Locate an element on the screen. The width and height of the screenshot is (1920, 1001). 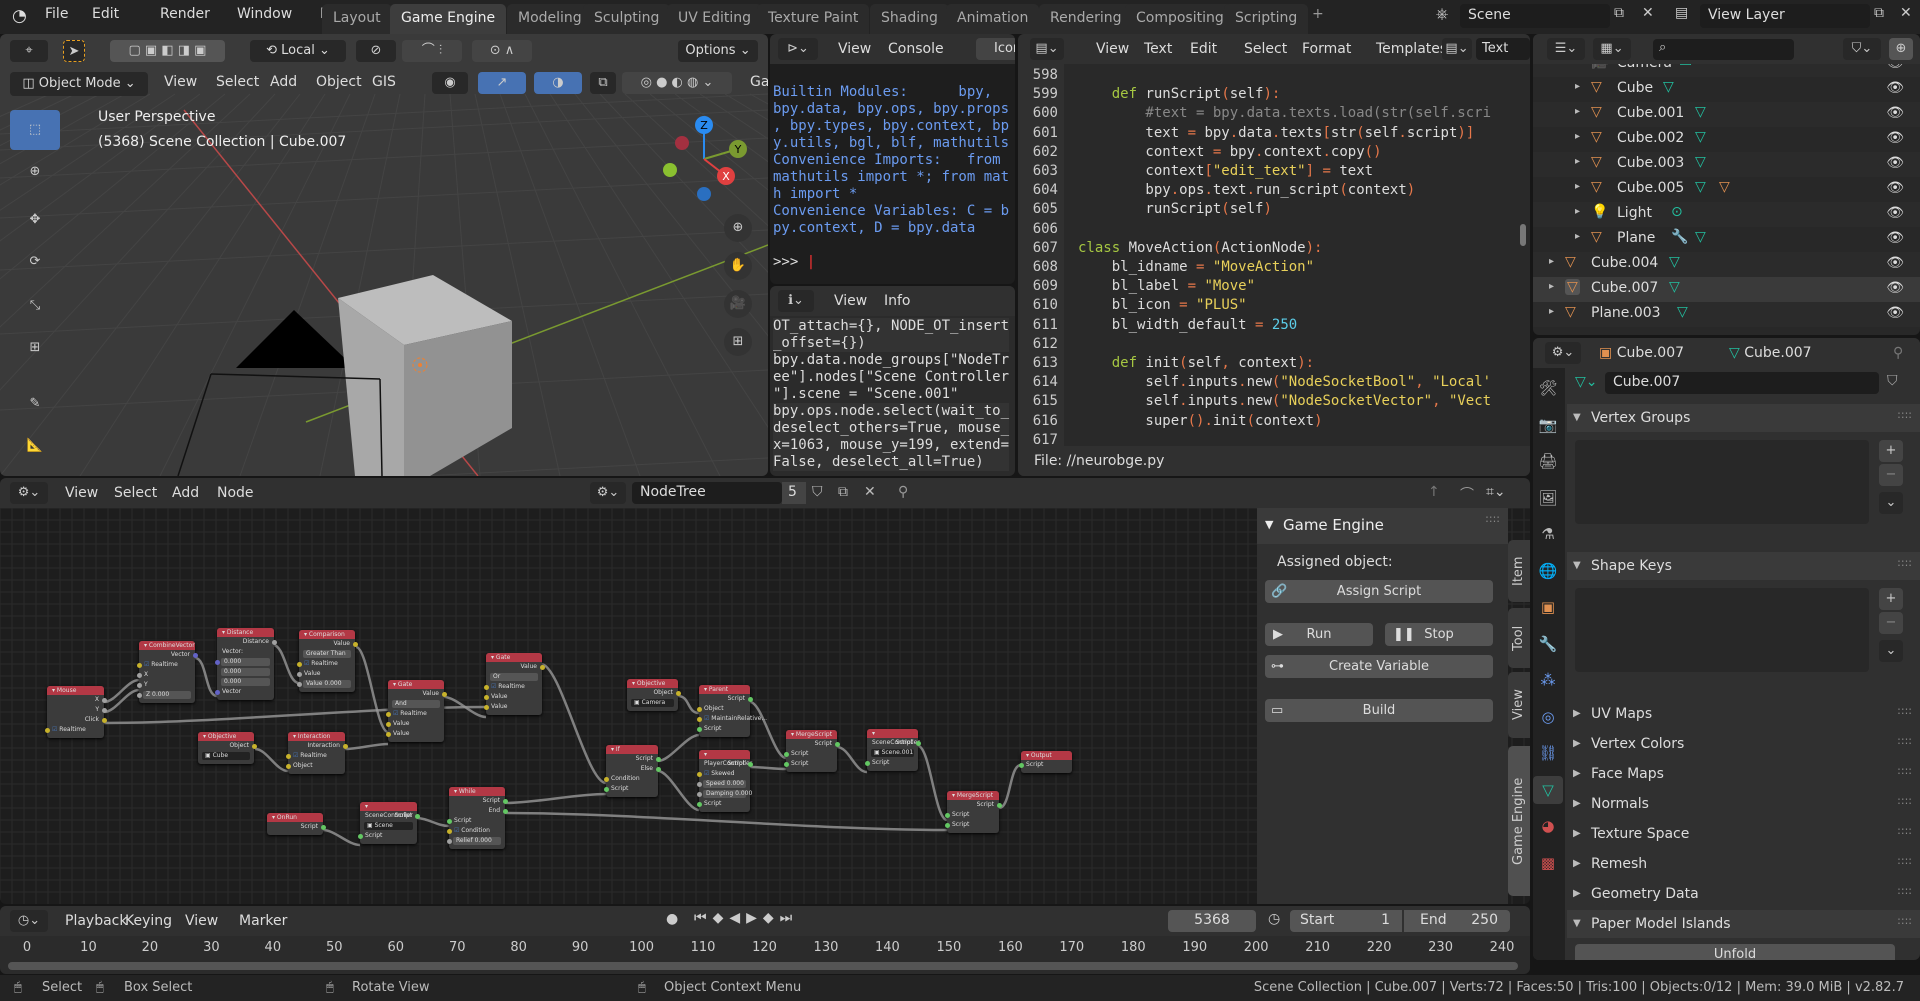
mesh-data-icon: ▽ is located at coordinates (1700, 162).